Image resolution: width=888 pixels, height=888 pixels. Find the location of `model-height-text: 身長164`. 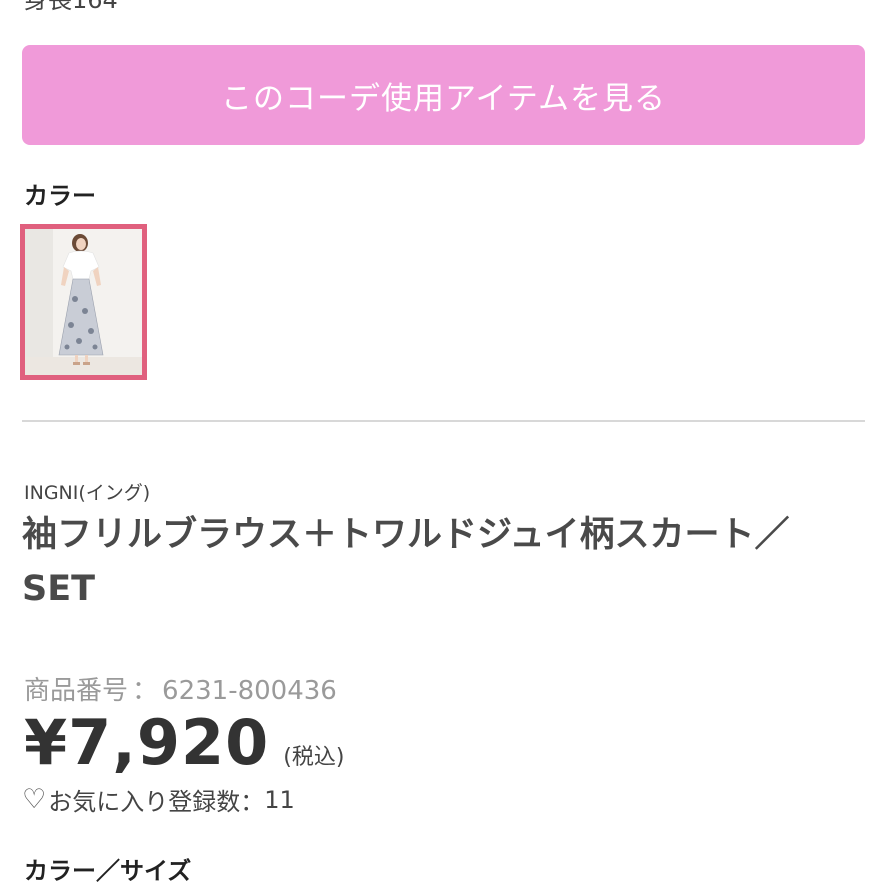

model-height-text: 身長164 is located at coordinates (71, 7).